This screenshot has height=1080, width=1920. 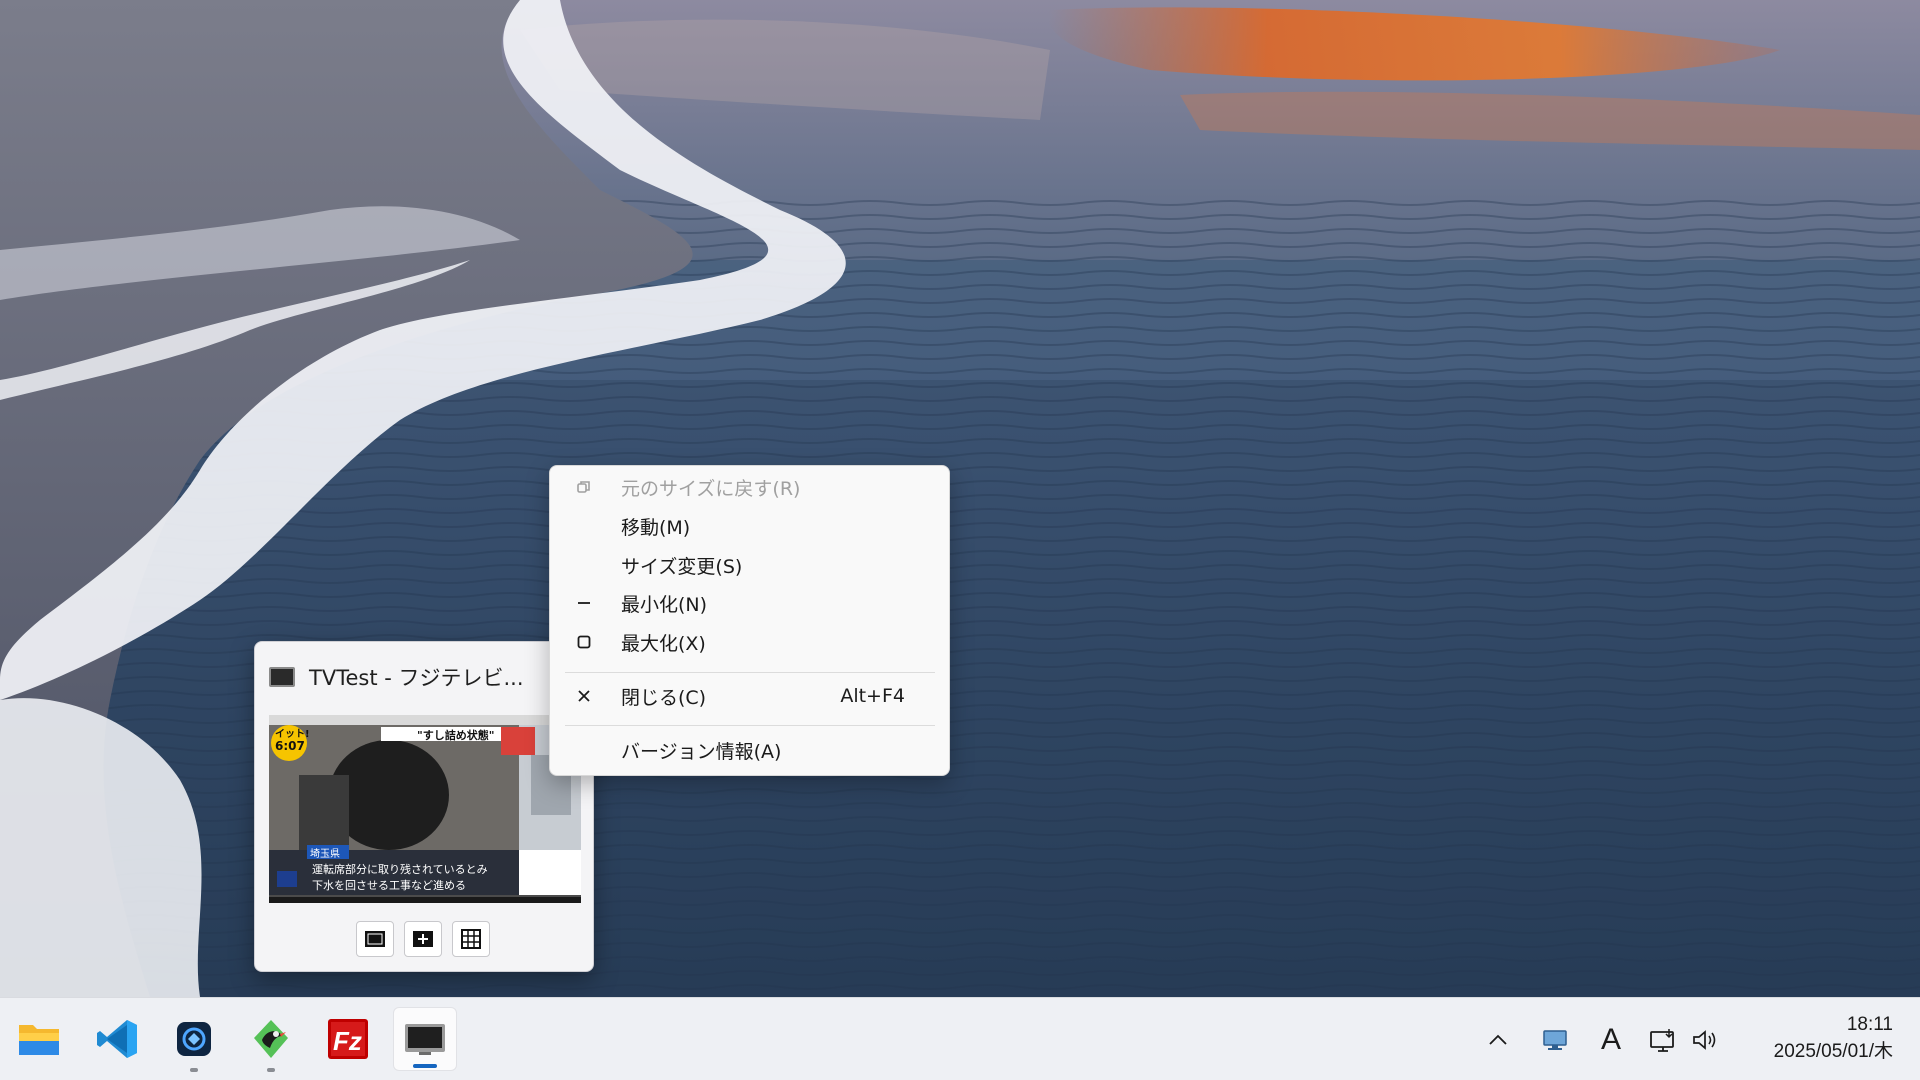 What do you see at coordinates (290, 746) in the screenshot?
I see `broadcast-time: 6:07` at bounding box center [290, 746].